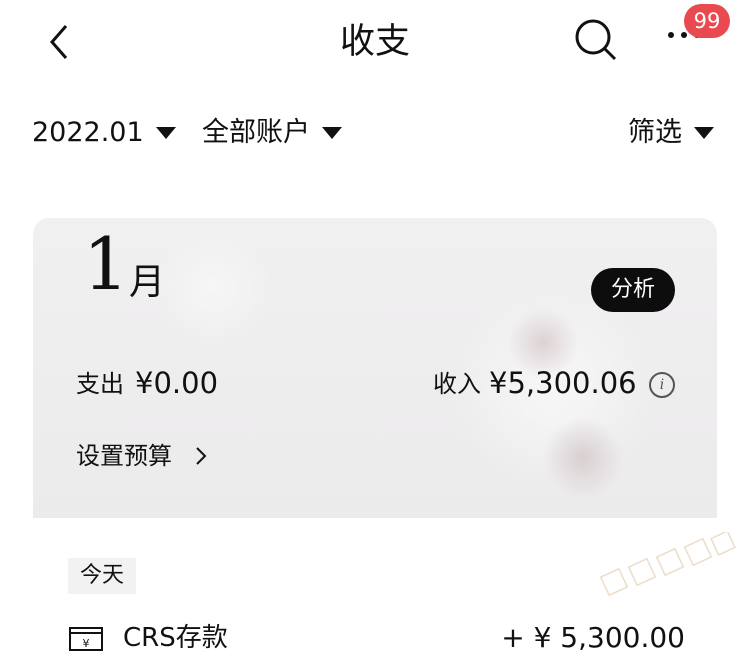 This screenshot has height=667, width=750. Describe the element at coordinates (124, 456) in the screenshot. I see `set-budget-link: 设置预算` at that location.